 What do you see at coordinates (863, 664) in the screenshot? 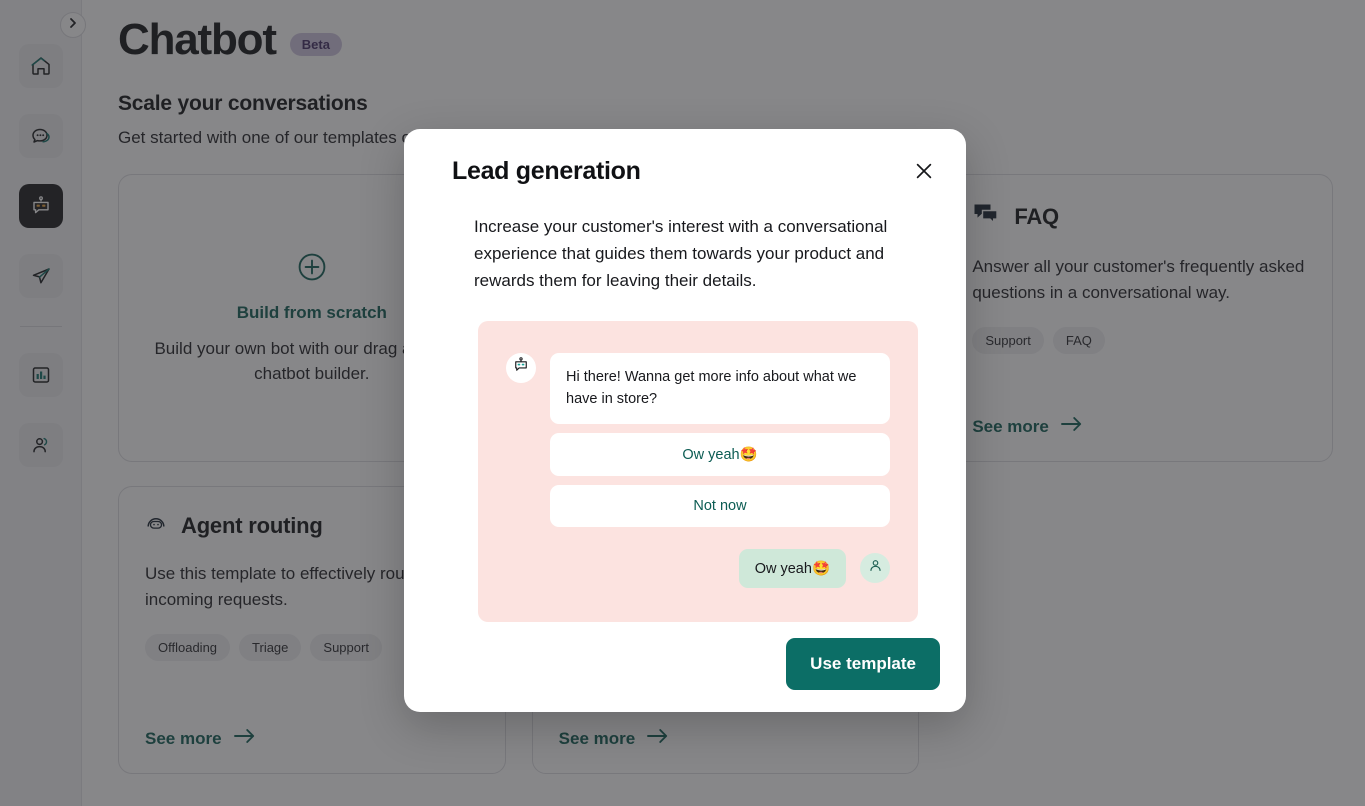
I see `use-template-button: Use template` at bounding box center [863, 664].